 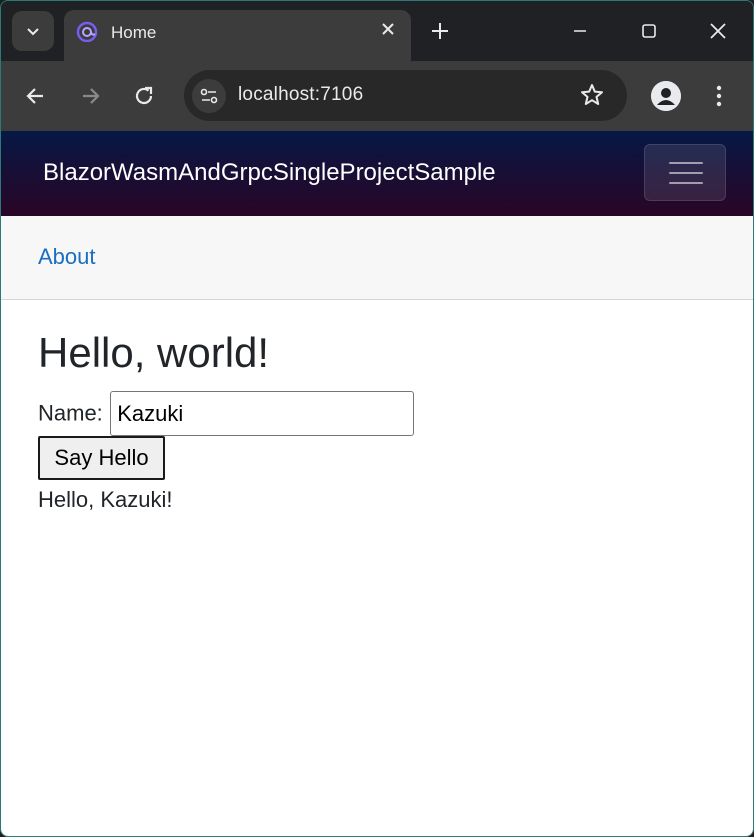 What do you see at coordinates (405, 95) in the screenshot?
I see `address-bar: localhost:7106` at bounding box center [405, 95].